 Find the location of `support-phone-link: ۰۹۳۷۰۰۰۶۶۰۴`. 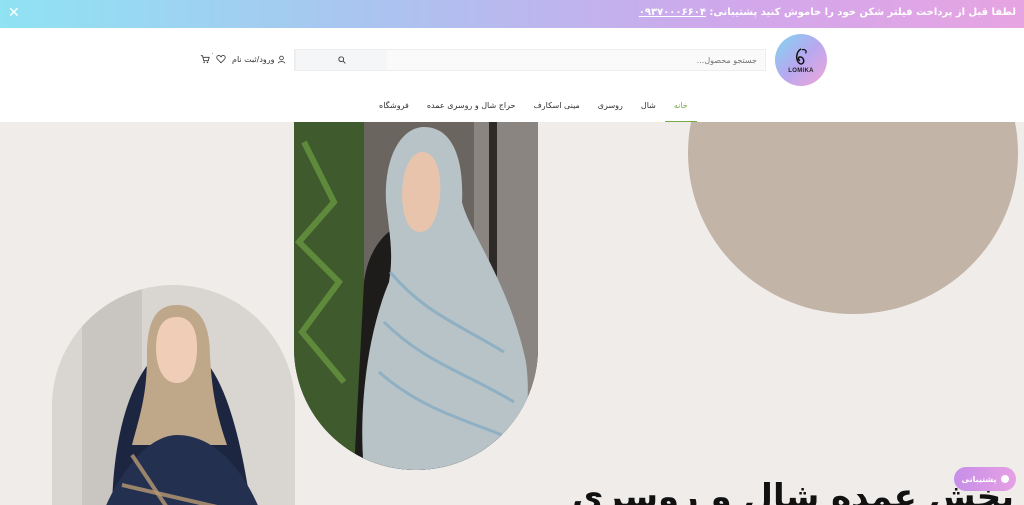

support-phone-link: ۰۹۳۷۰۰۰۶۶۰۴ is located at coordinates (672, 12).